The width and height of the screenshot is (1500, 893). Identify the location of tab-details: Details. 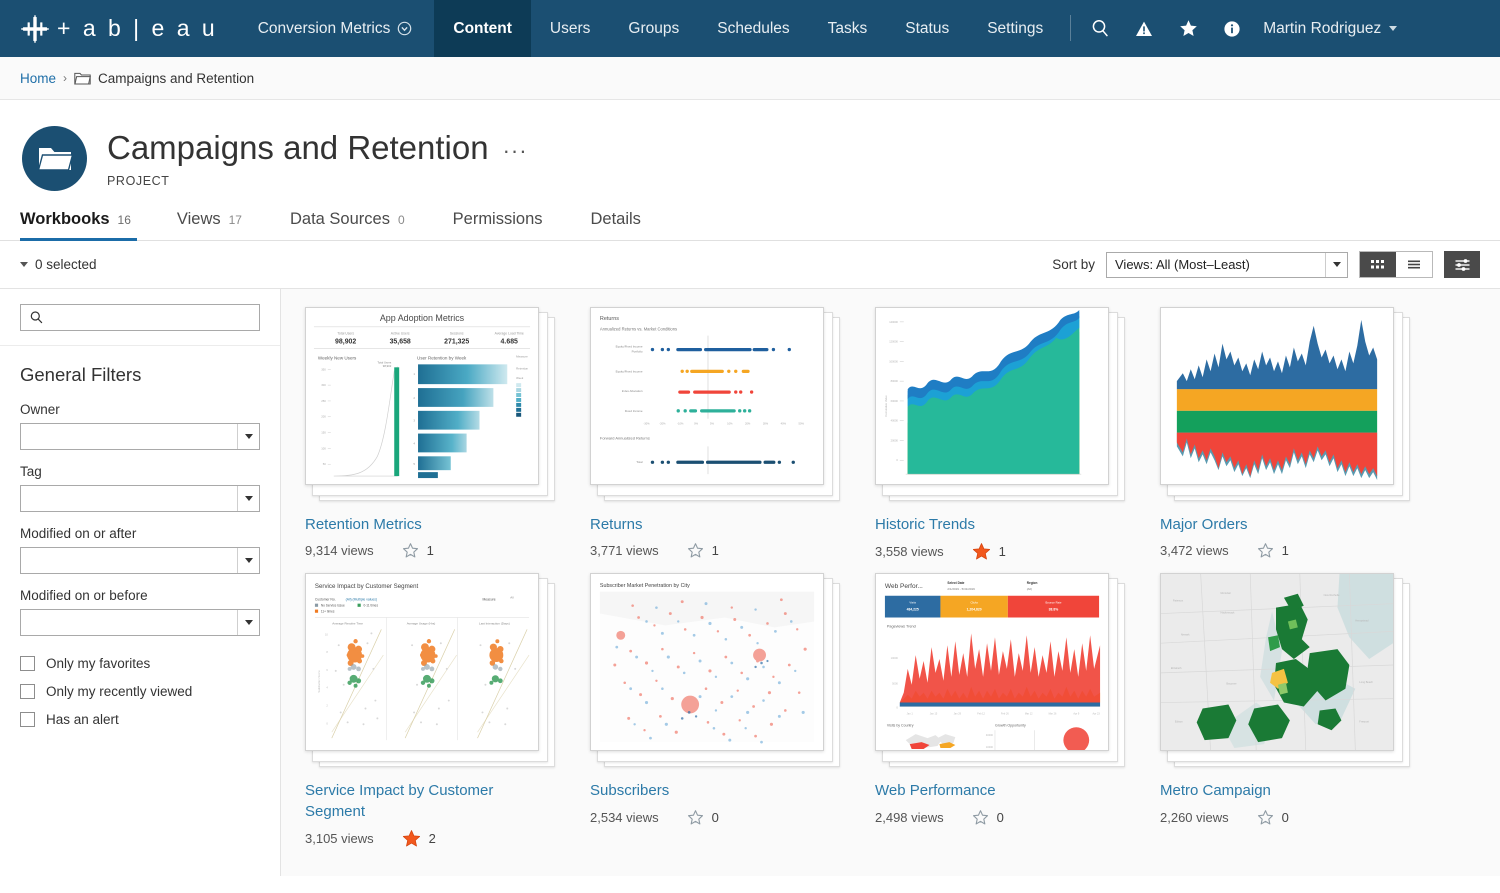
(627, 225).